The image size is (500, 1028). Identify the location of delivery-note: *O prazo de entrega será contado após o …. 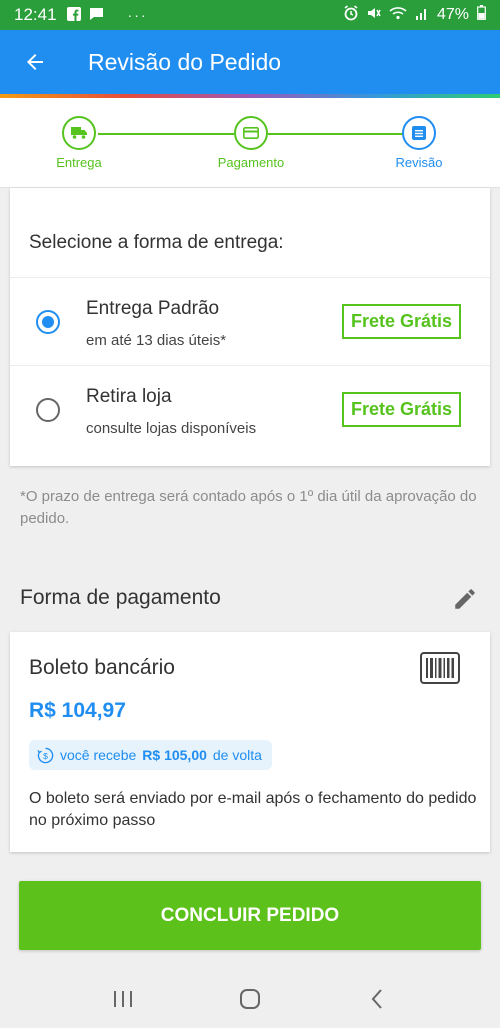
(248, 507).